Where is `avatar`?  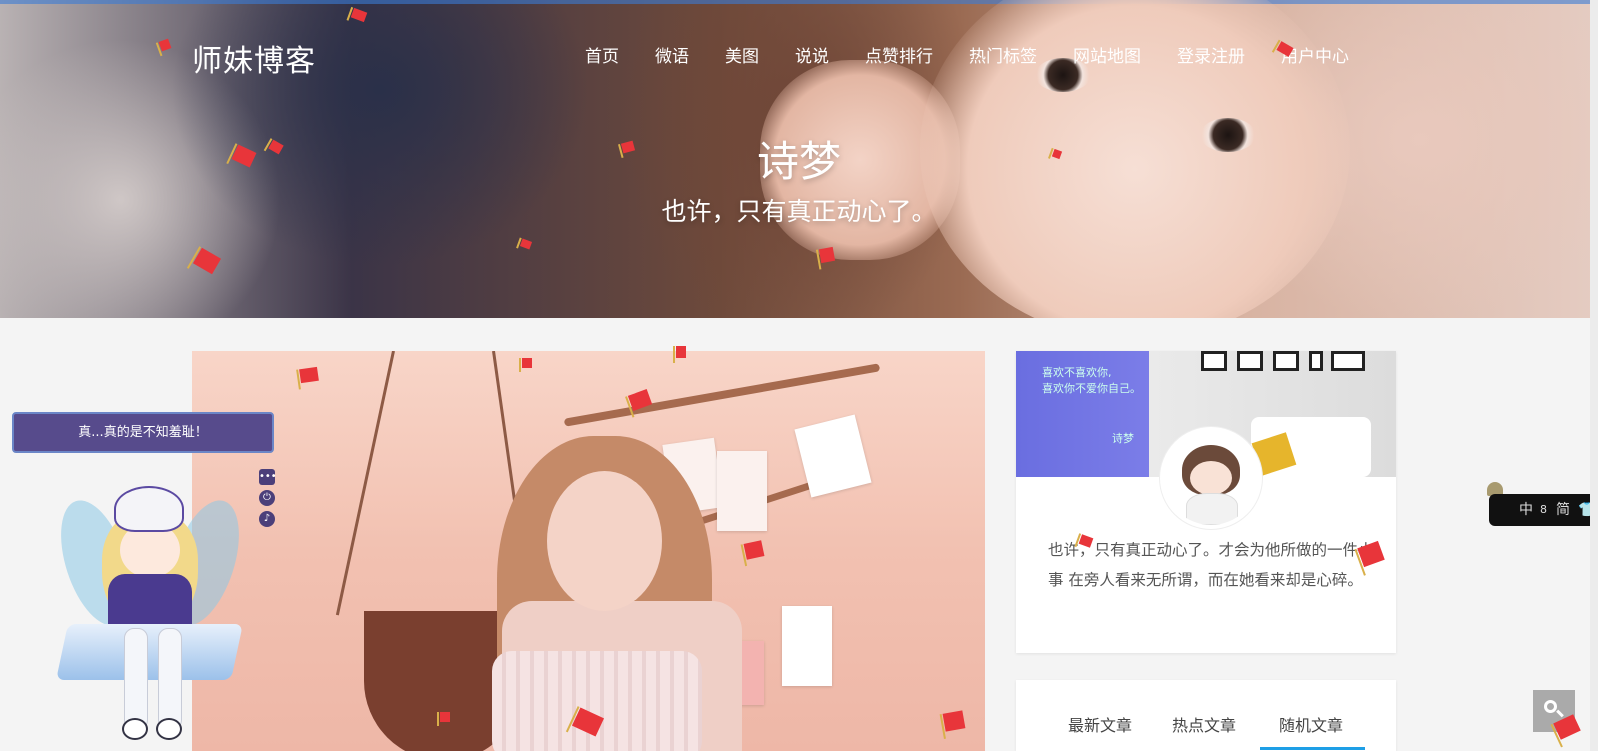
avatar is located at coordinates (1211, 478).